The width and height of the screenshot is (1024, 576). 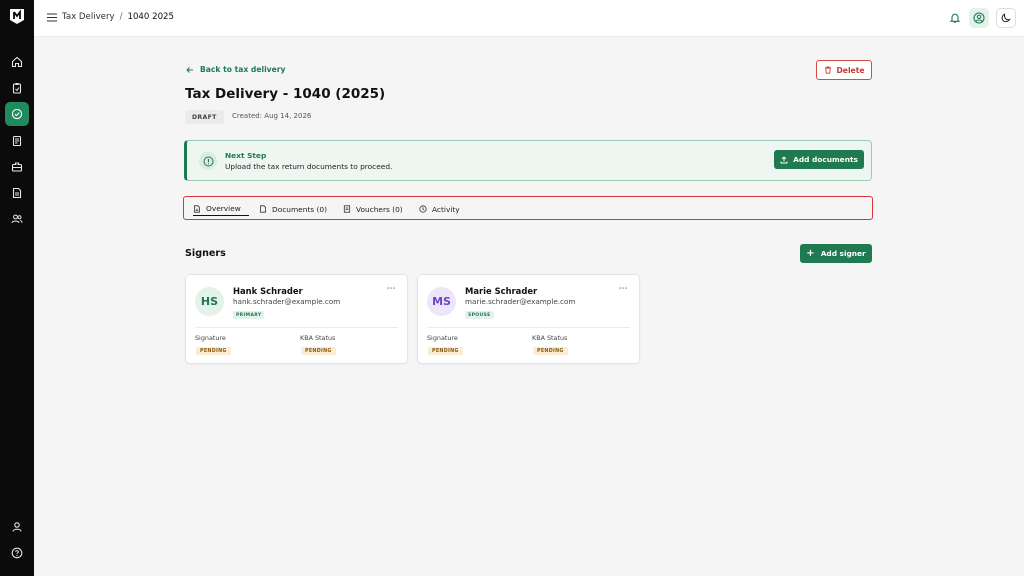 What do you see at coordinates (843, 253) in the screenshot?
I see `add-signer-label: Add signer` at bounding box center [843, 253].